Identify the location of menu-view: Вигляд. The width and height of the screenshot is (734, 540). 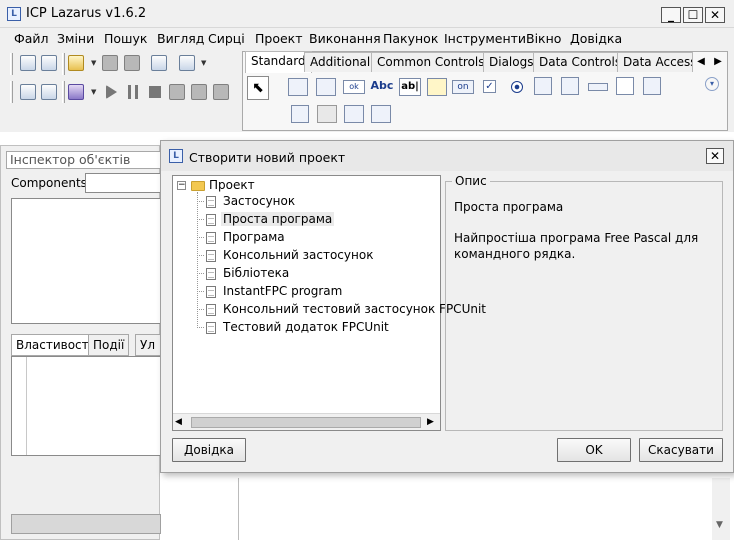
(180, 38).